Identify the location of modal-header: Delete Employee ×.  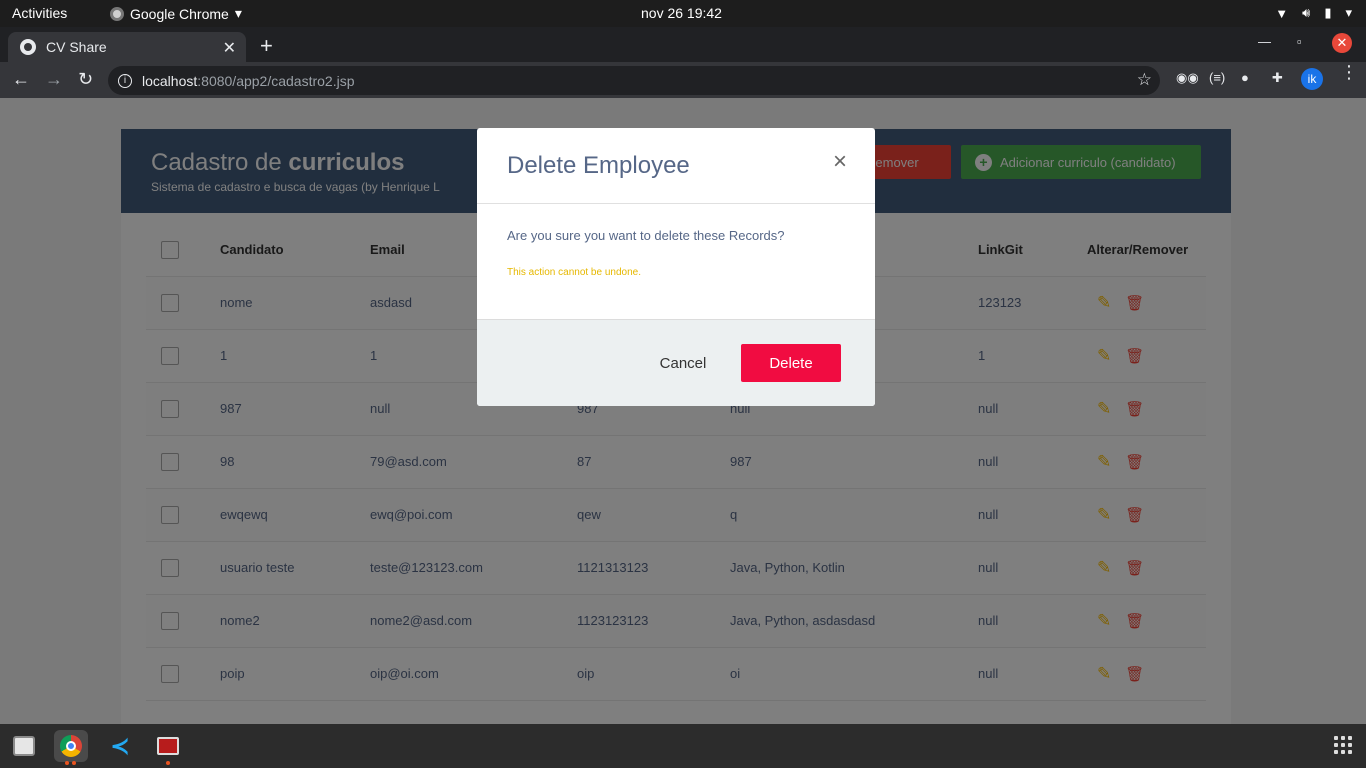
(676, 166).